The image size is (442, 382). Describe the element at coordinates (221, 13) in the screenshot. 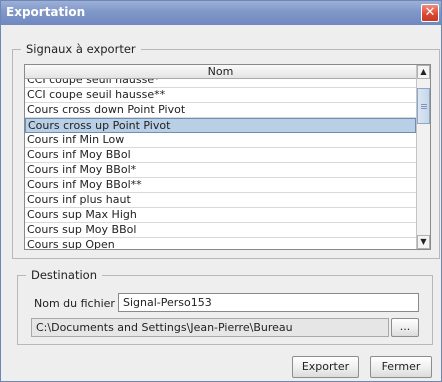

I see `title-bar: Exportation ✕` at that location.